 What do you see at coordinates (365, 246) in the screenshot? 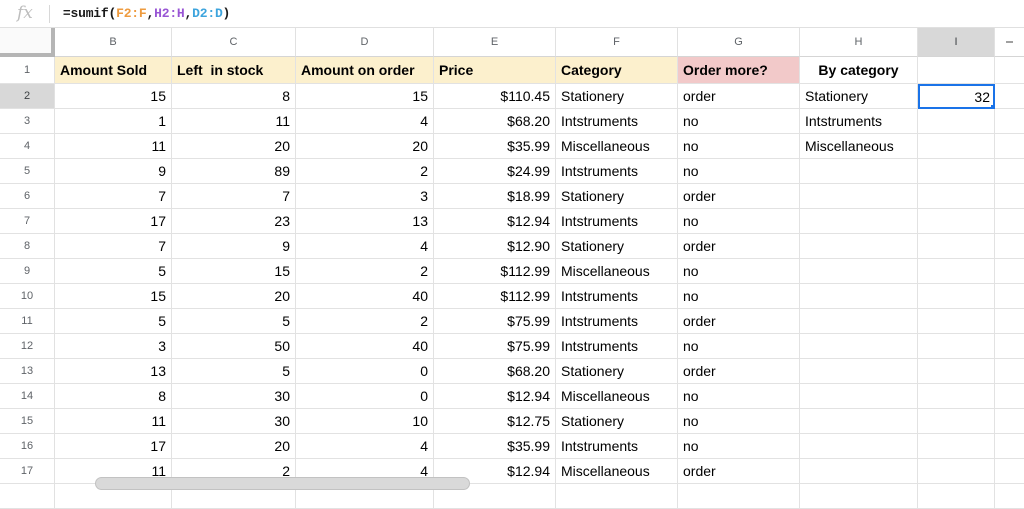
I see `cell-d8: 4` at bounding box center [365, 246].